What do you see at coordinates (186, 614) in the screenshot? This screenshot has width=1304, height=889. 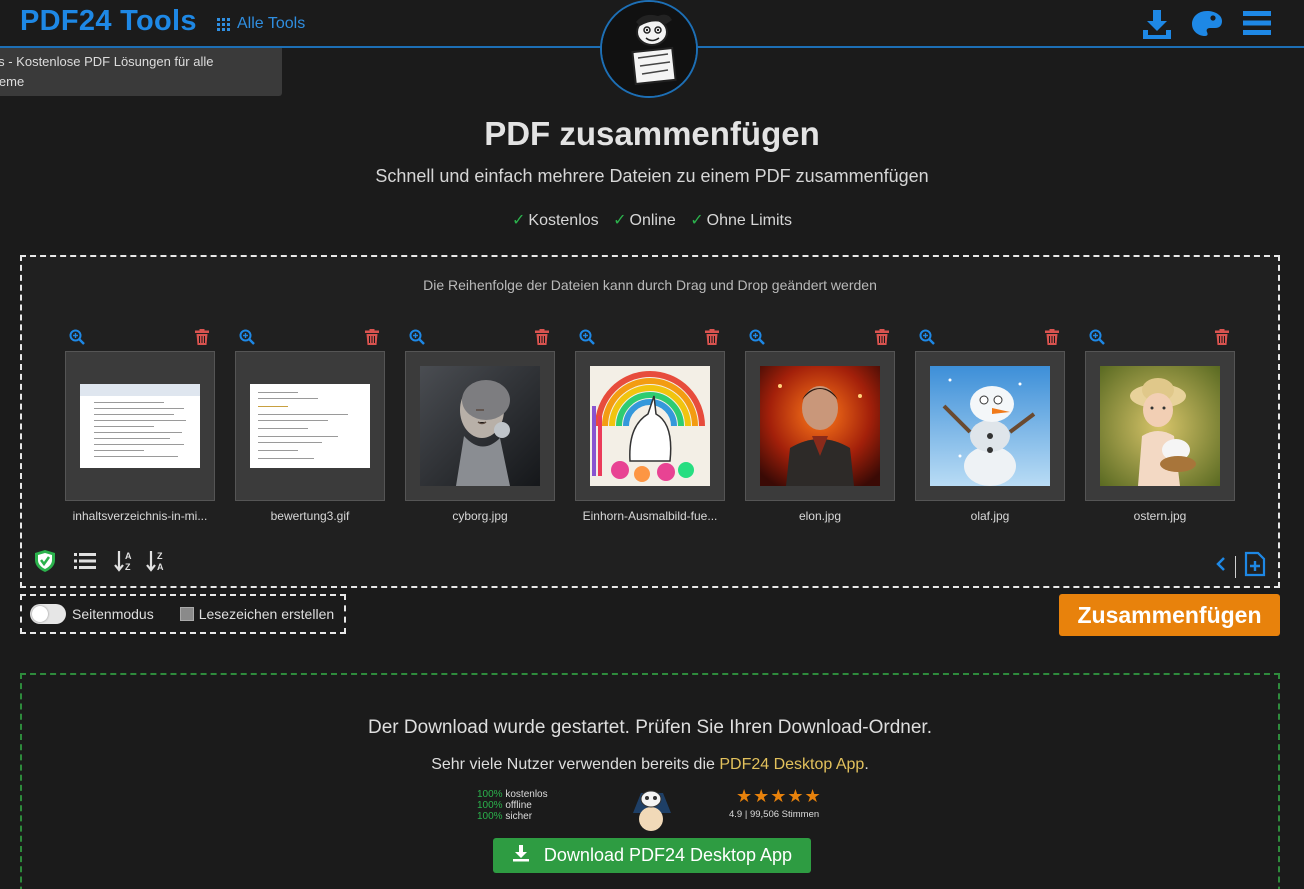 I see `bookmarks-checkbox` at bounding box center [186, 614].